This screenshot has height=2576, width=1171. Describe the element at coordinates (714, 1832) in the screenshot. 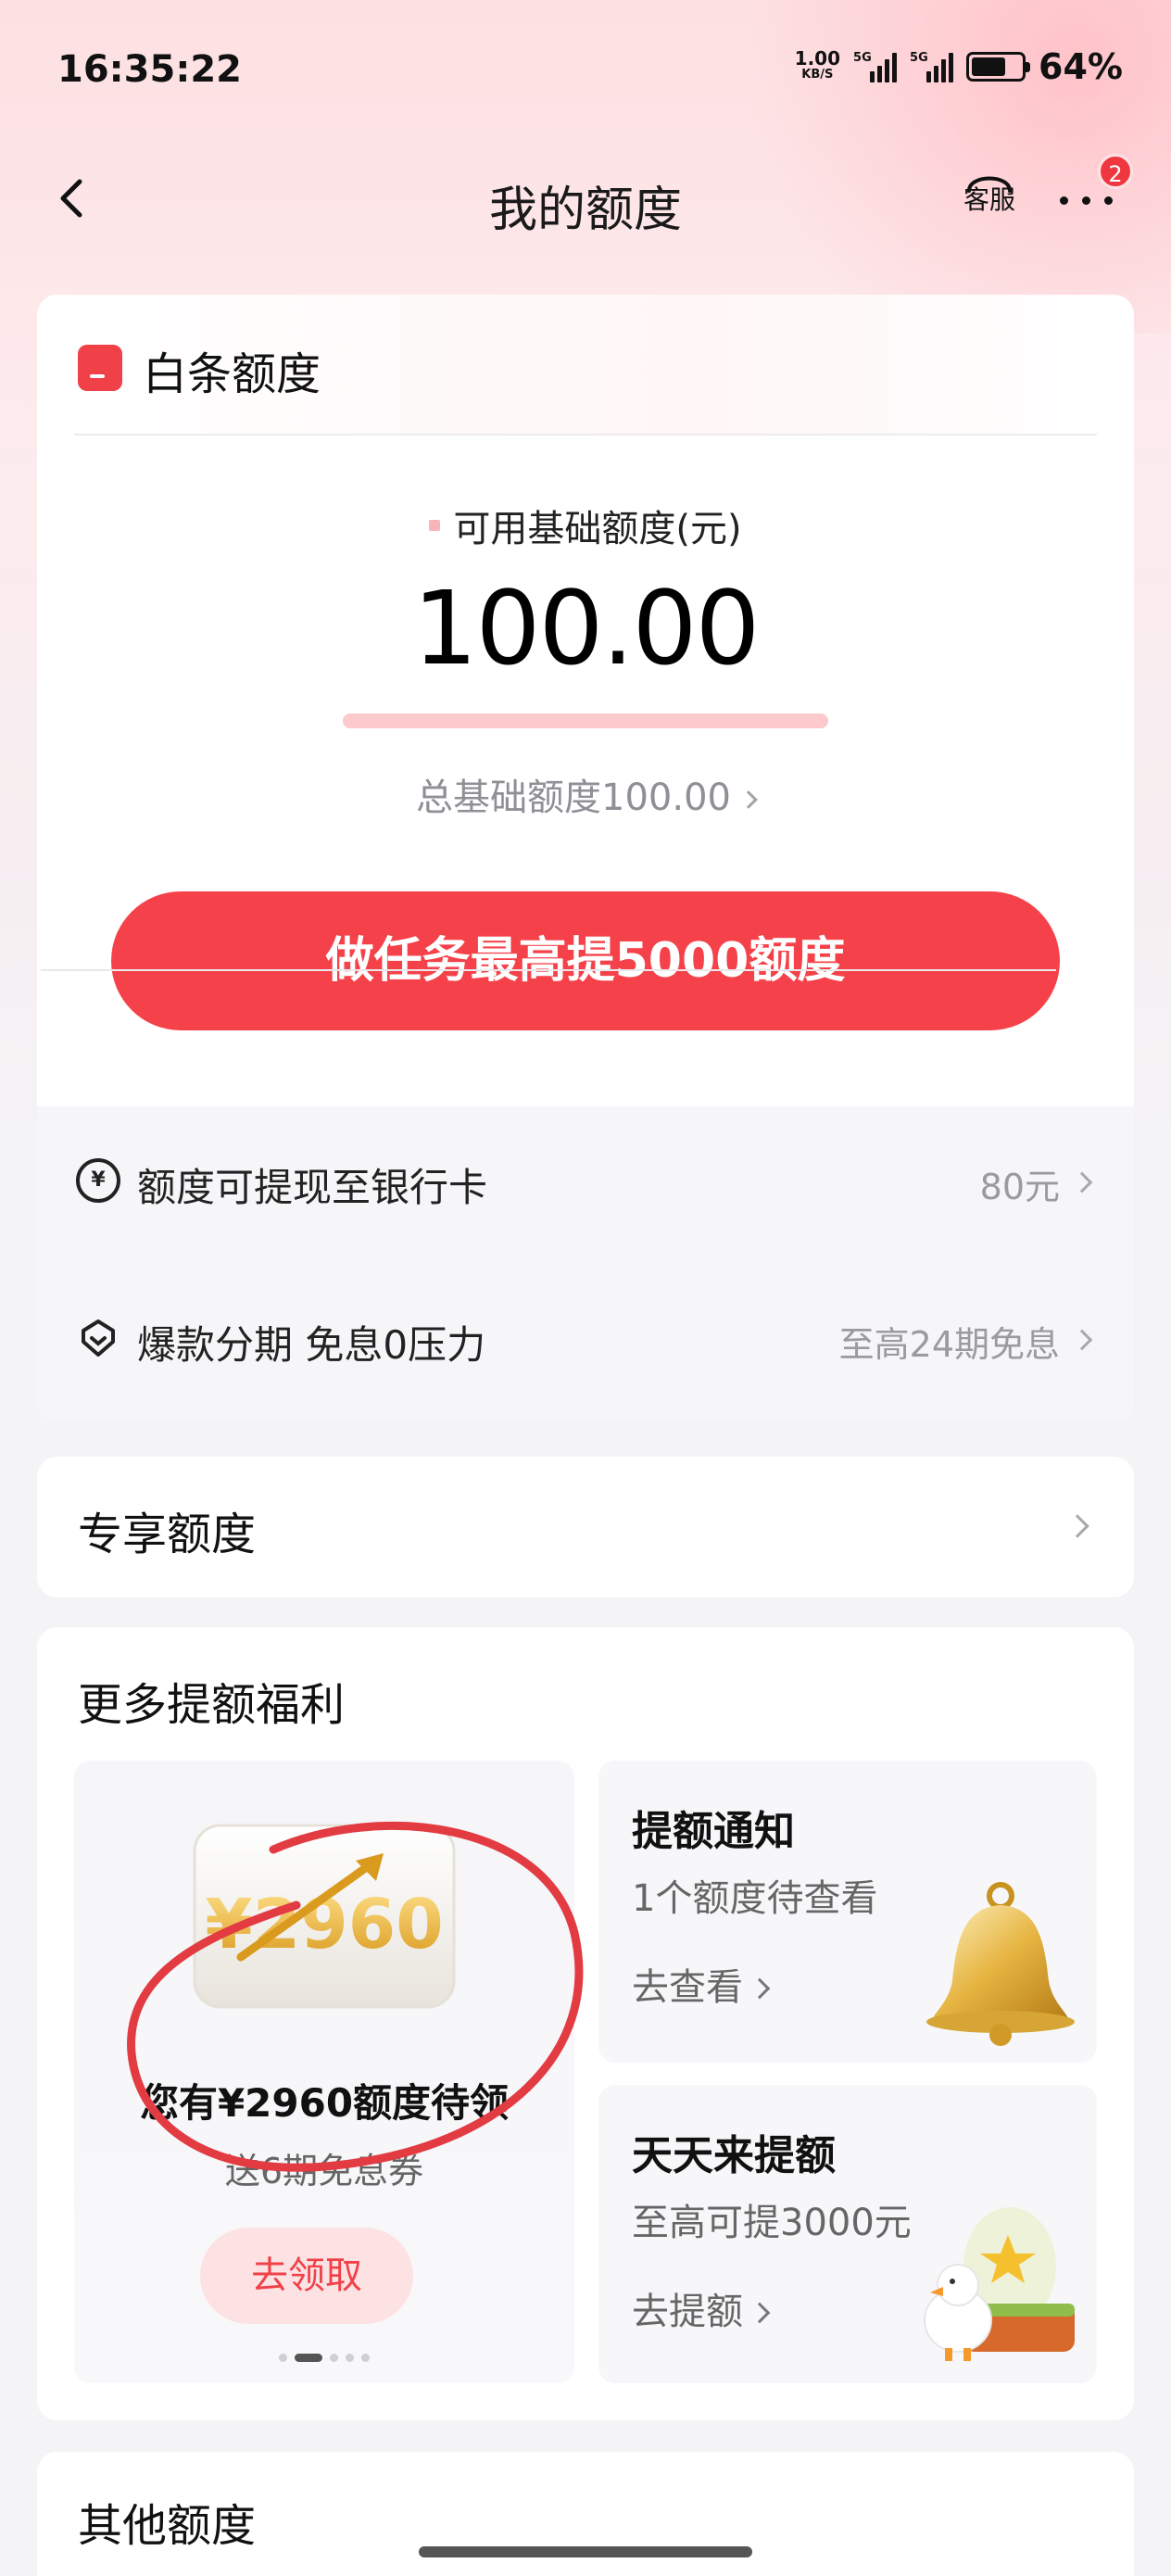

I see `tile-title: 提额通知` at that location.